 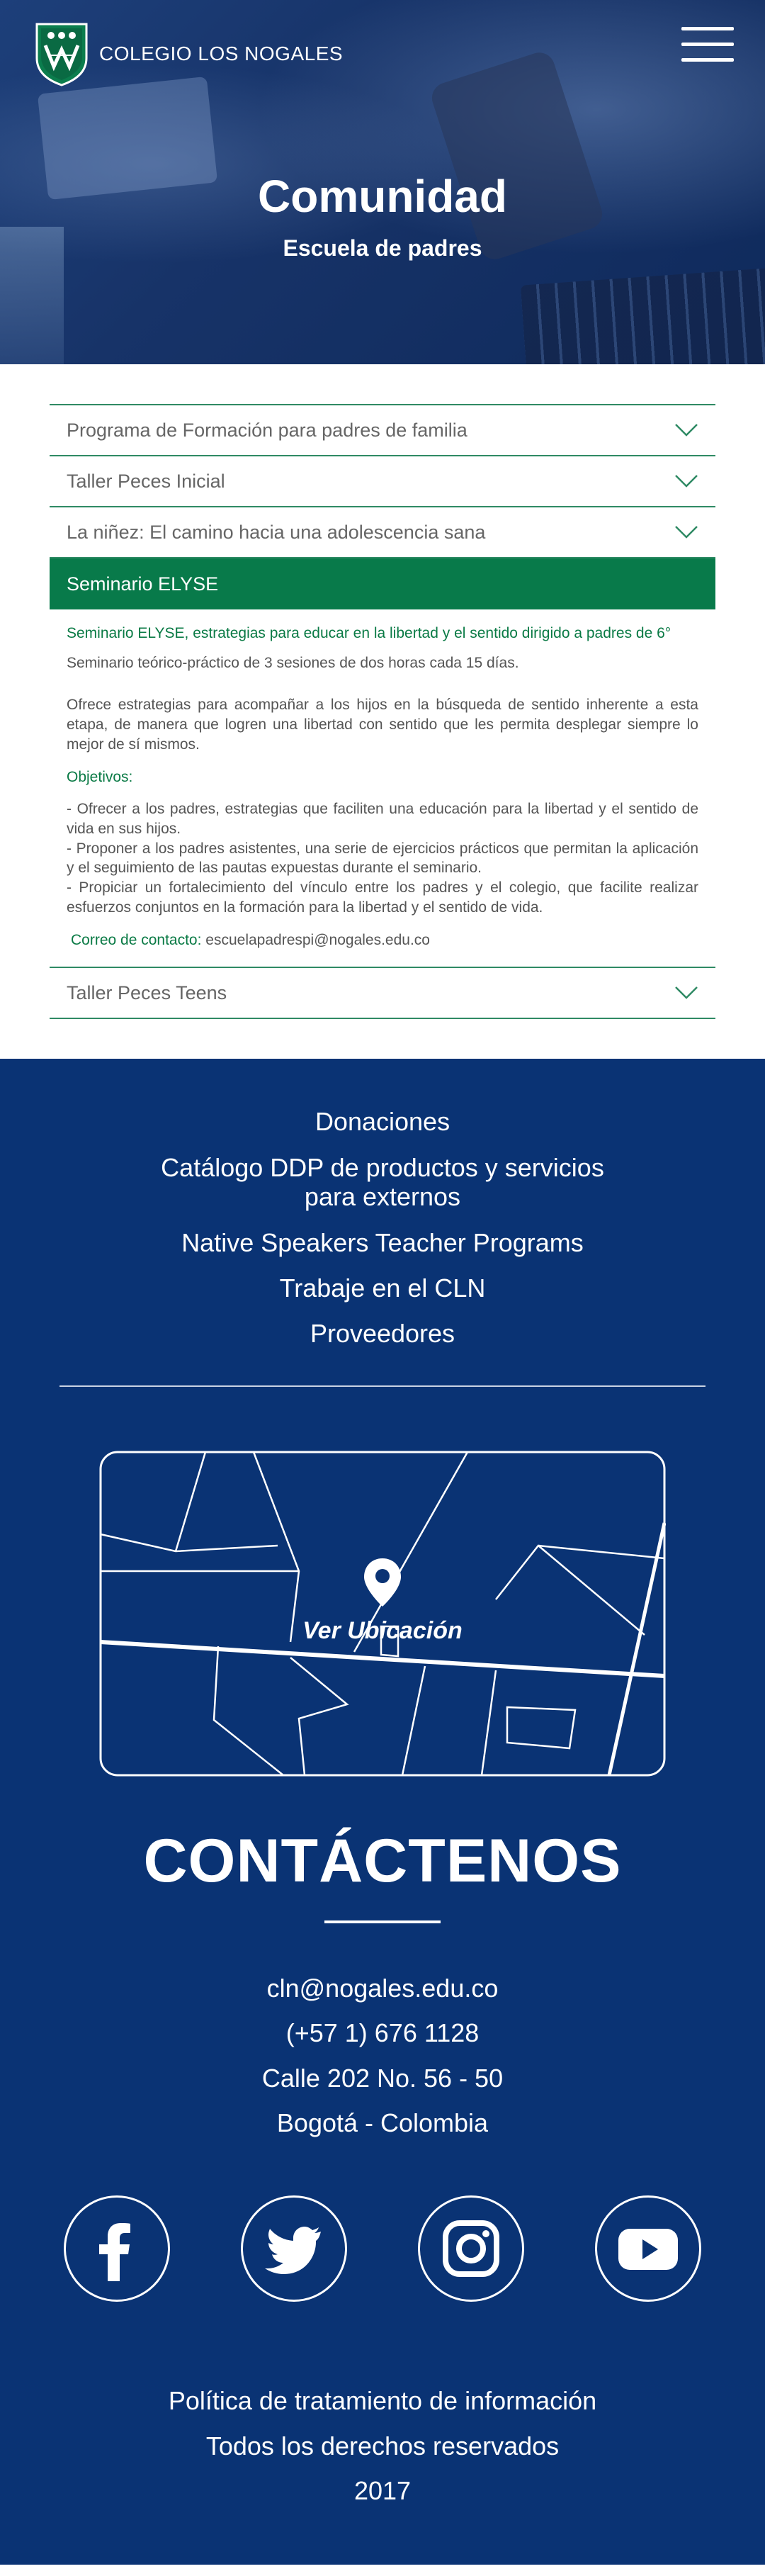 I want to click on footer-link-catalogo-line1: Catálogo DDP de productos y servicios, so click(x=382, y=1167).